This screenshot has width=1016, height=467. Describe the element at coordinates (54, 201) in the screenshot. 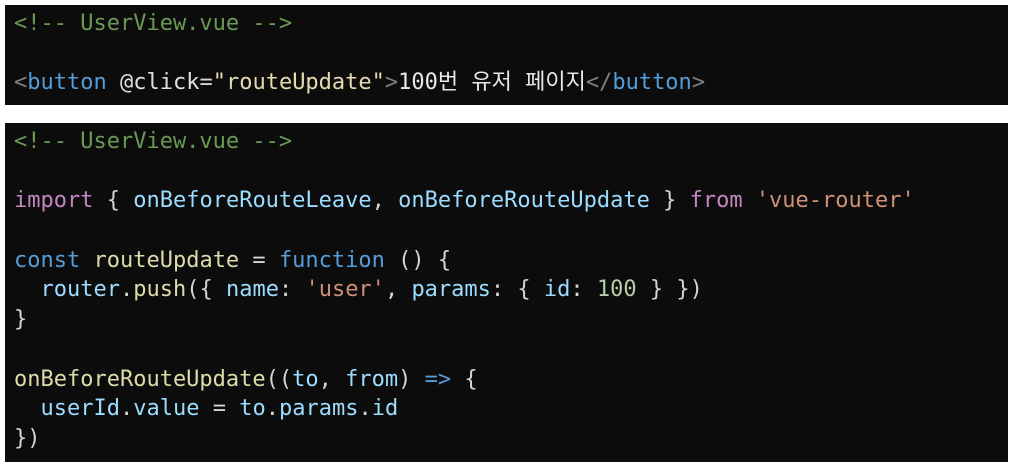

I see `code-token: import` at that location.